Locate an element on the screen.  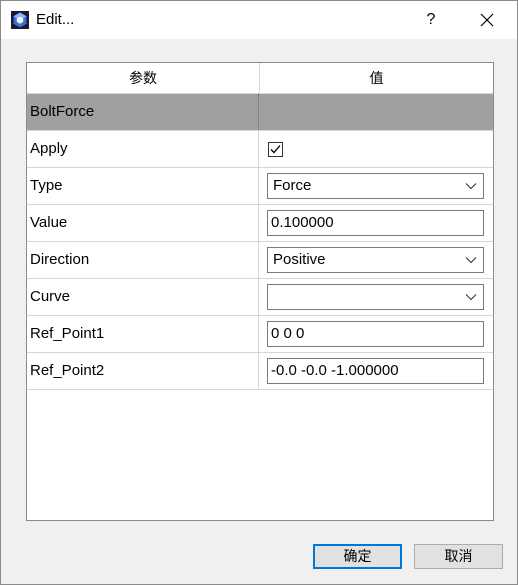
table-row-type: Type Force is located at coordinates (260, 186).